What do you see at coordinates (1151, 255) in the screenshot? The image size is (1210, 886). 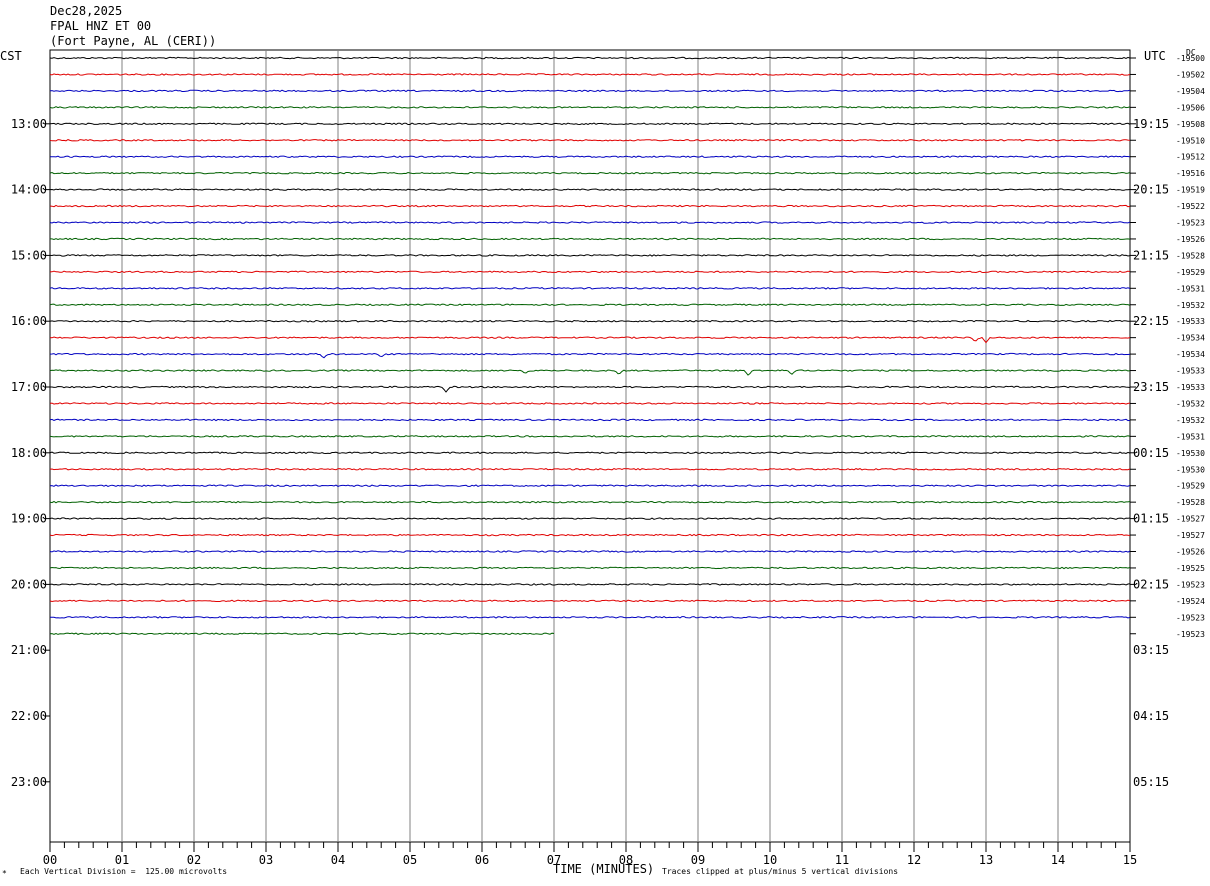 I see `right-hour-label: 21:15` at bounding box center [1151, 255].